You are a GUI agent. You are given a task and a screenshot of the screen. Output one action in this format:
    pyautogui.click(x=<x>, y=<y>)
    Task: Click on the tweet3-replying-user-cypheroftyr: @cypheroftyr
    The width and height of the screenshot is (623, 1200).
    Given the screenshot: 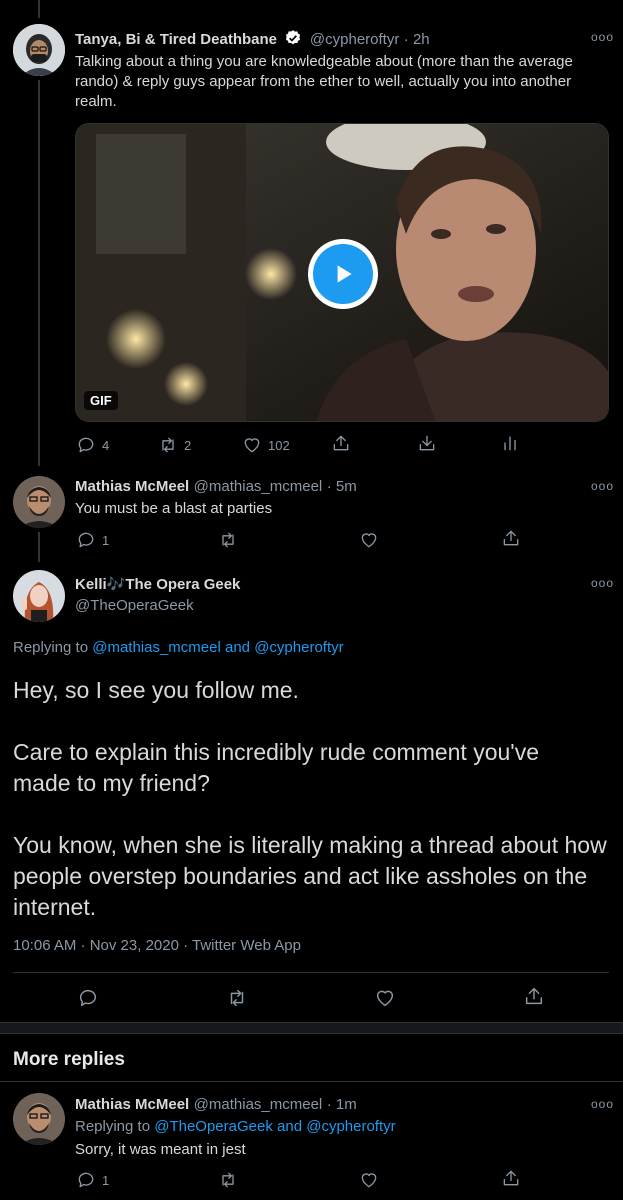 What is the action you would take?
    pyautogui.click(x=350, y=1126)
    